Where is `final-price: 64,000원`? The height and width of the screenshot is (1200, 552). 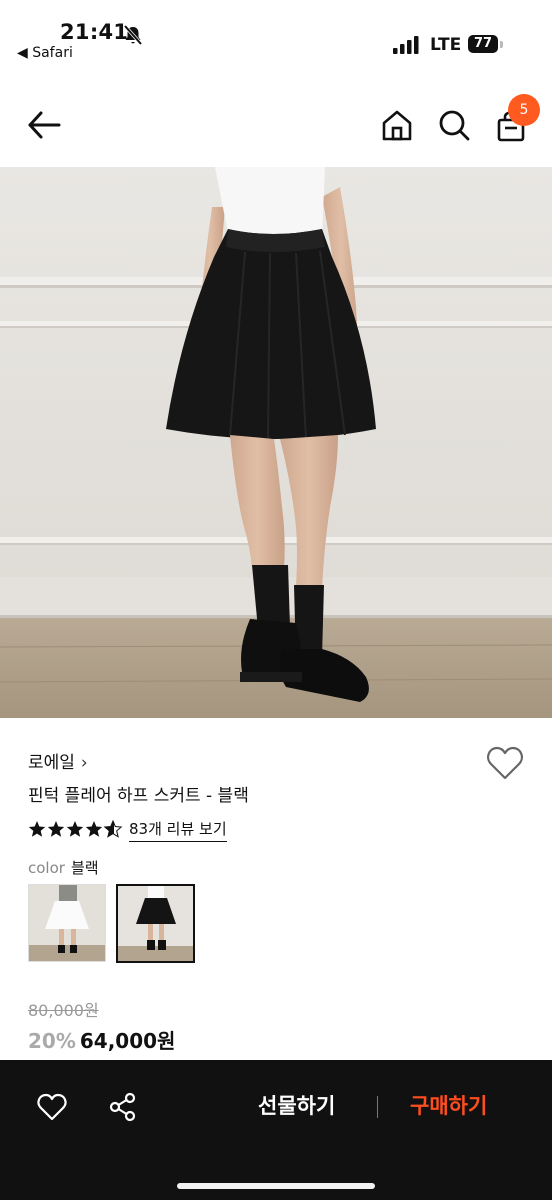 final-price: 64,000원 is located at coordinates (127, 1041).